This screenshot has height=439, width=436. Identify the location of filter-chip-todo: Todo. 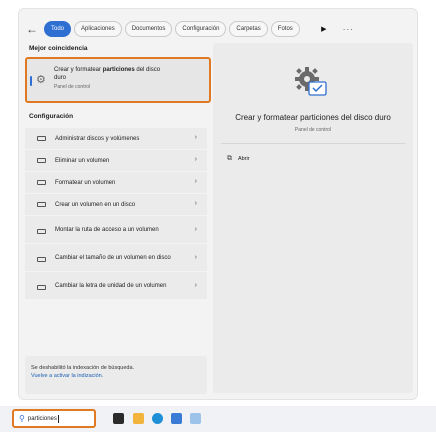
(58, 29).